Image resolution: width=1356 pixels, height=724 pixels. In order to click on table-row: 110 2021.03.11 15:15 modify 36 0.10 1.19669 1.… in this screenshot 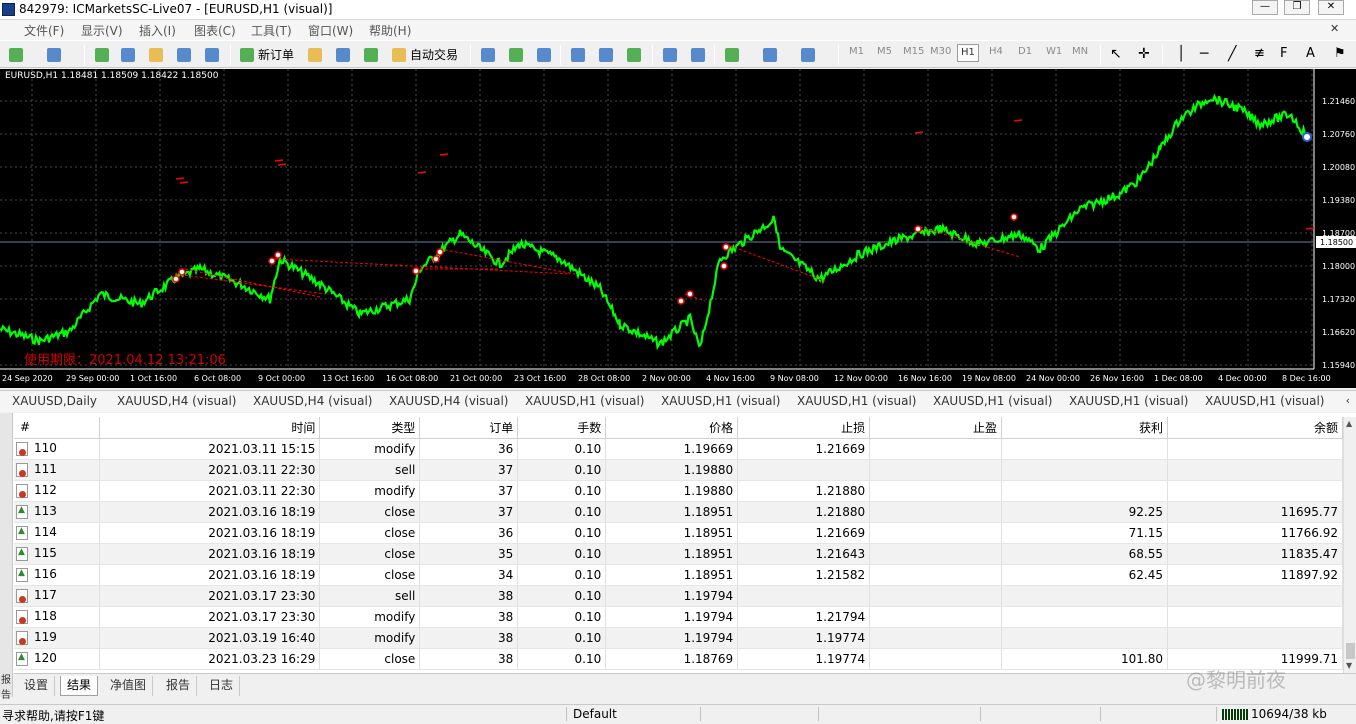, I will do `click(679, 449)`.